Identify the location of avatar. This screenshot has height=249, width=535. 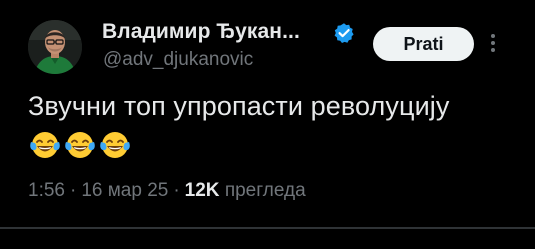
(55, 47).